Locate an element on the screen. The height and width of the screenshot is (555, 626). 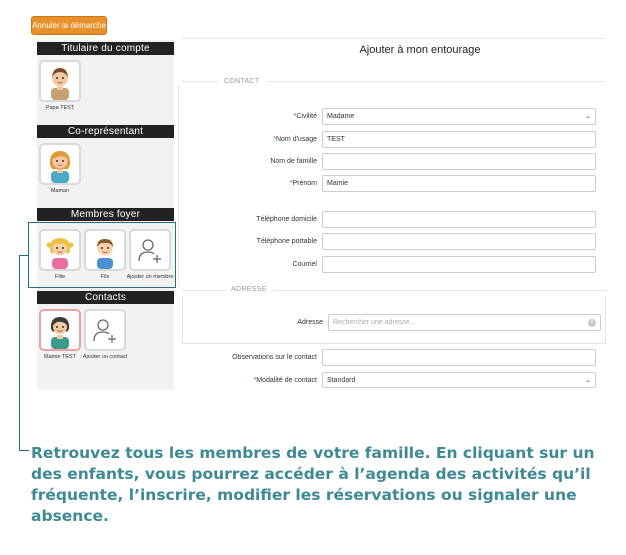
civilite-label-text: Civilité is located at coordinates (306, 116).